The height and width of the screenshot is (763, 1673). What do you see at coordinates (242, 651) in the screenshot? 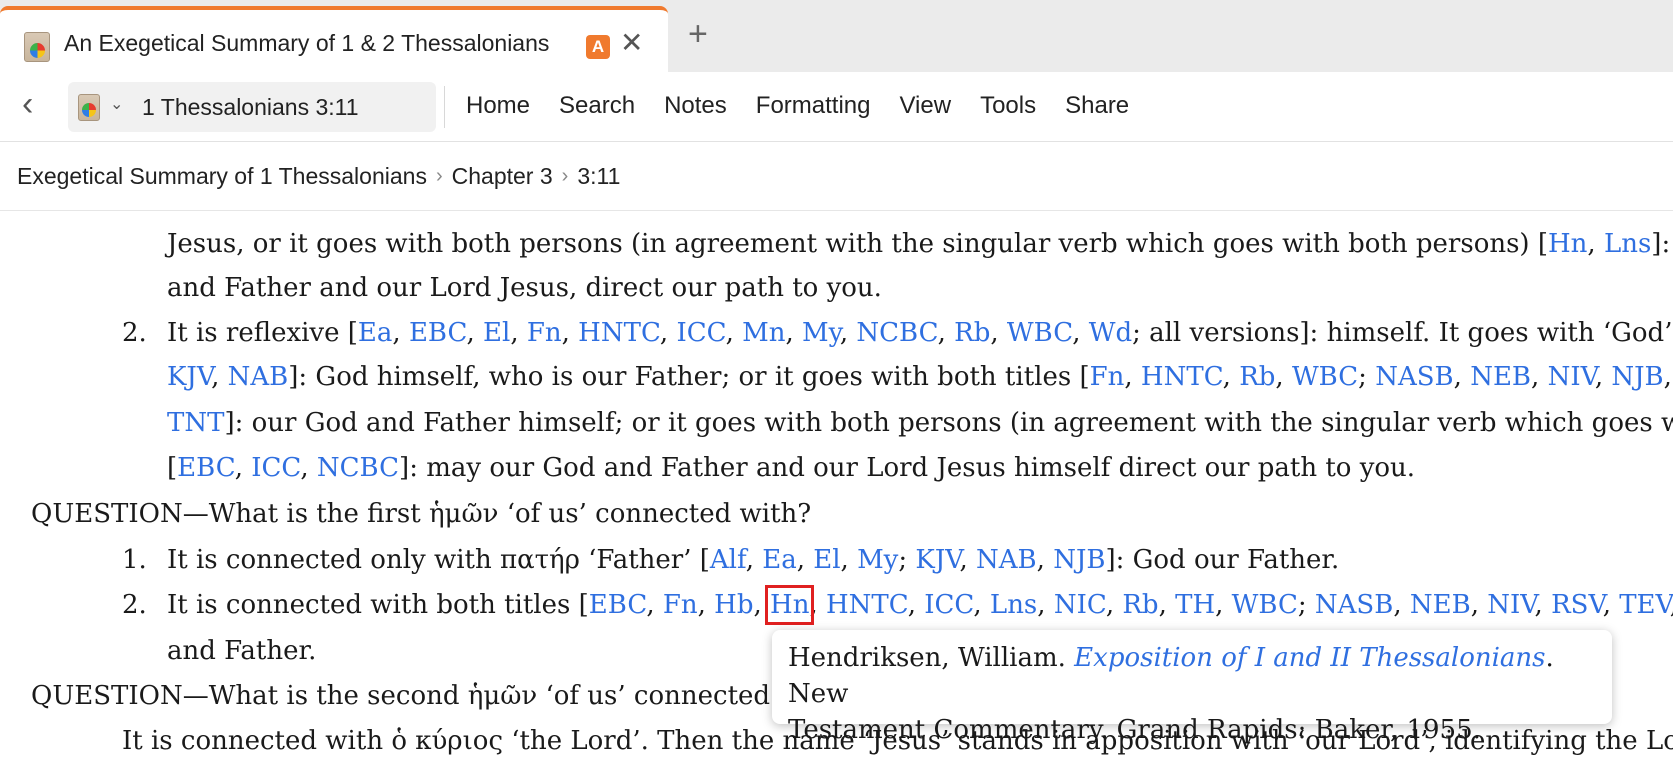
I see `text-line: and Father.` at bounding box center [242, 651].